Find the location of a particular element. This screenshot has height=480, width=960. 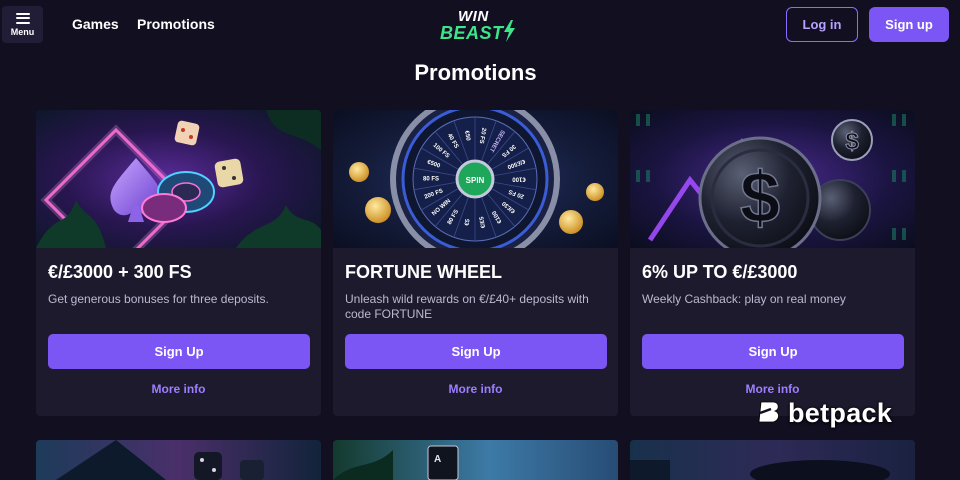

logo-word-beast: BEAST is located at coordinates (472, 33).